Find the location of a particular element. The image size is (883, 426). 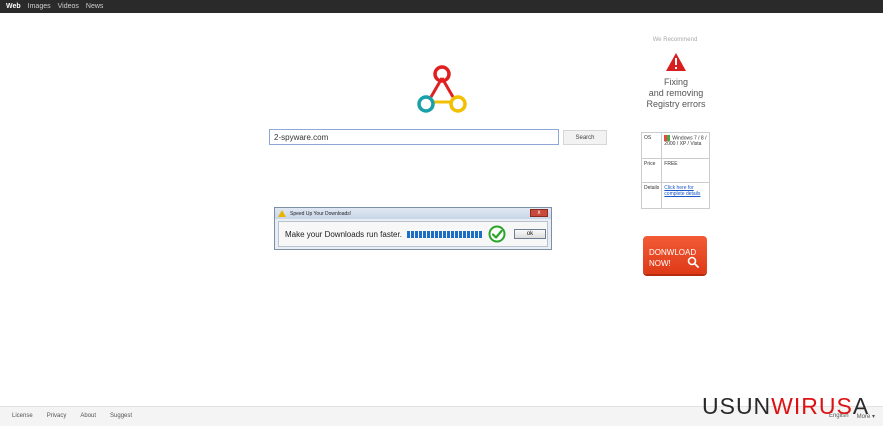

details-value-cell: Click here for complete details is located at coordinates (685, 195).